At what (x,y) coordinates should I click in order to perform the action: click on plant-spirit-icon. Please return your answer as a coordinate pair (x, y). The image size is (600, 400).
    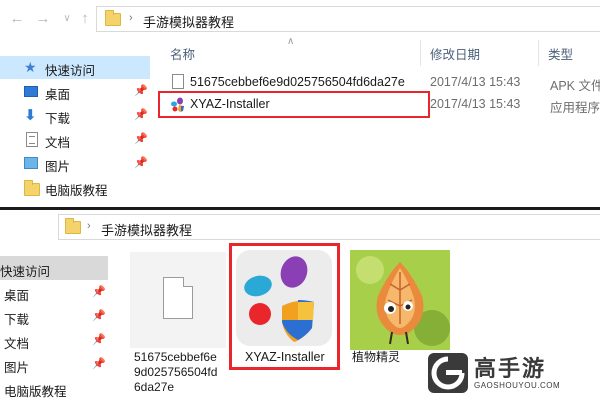
    Looking at the image, I should click on (400, 300).